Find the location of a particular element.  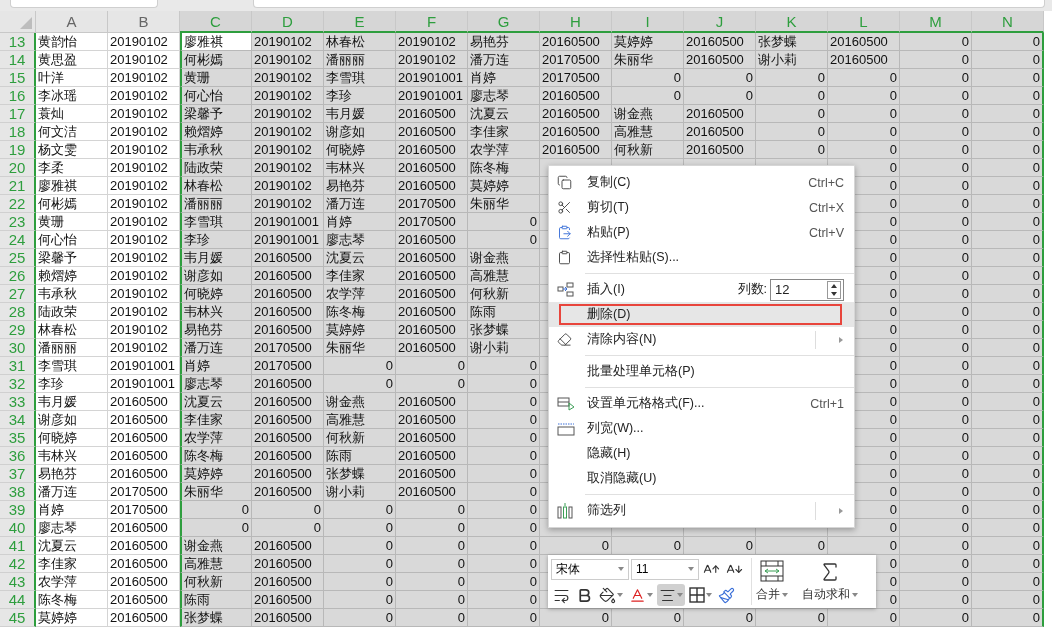

table-cell: 何秋新 is located at coordinates (504, 294).